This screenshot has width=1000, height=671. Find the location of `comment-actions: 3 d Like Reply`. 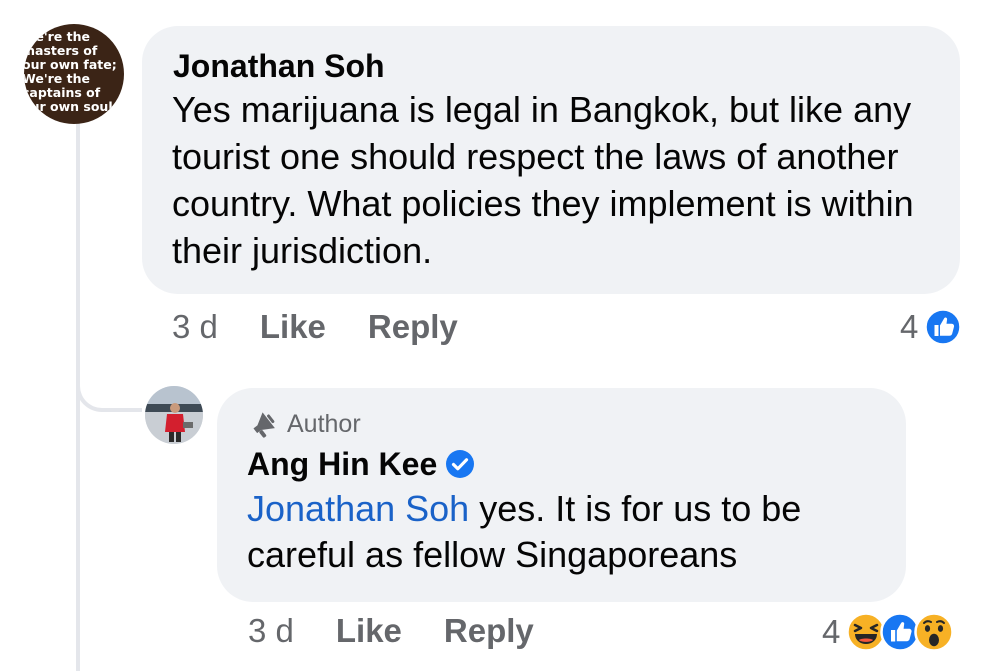

comment-actions: 3 d Like Reply is located at coordinates (315, 327).